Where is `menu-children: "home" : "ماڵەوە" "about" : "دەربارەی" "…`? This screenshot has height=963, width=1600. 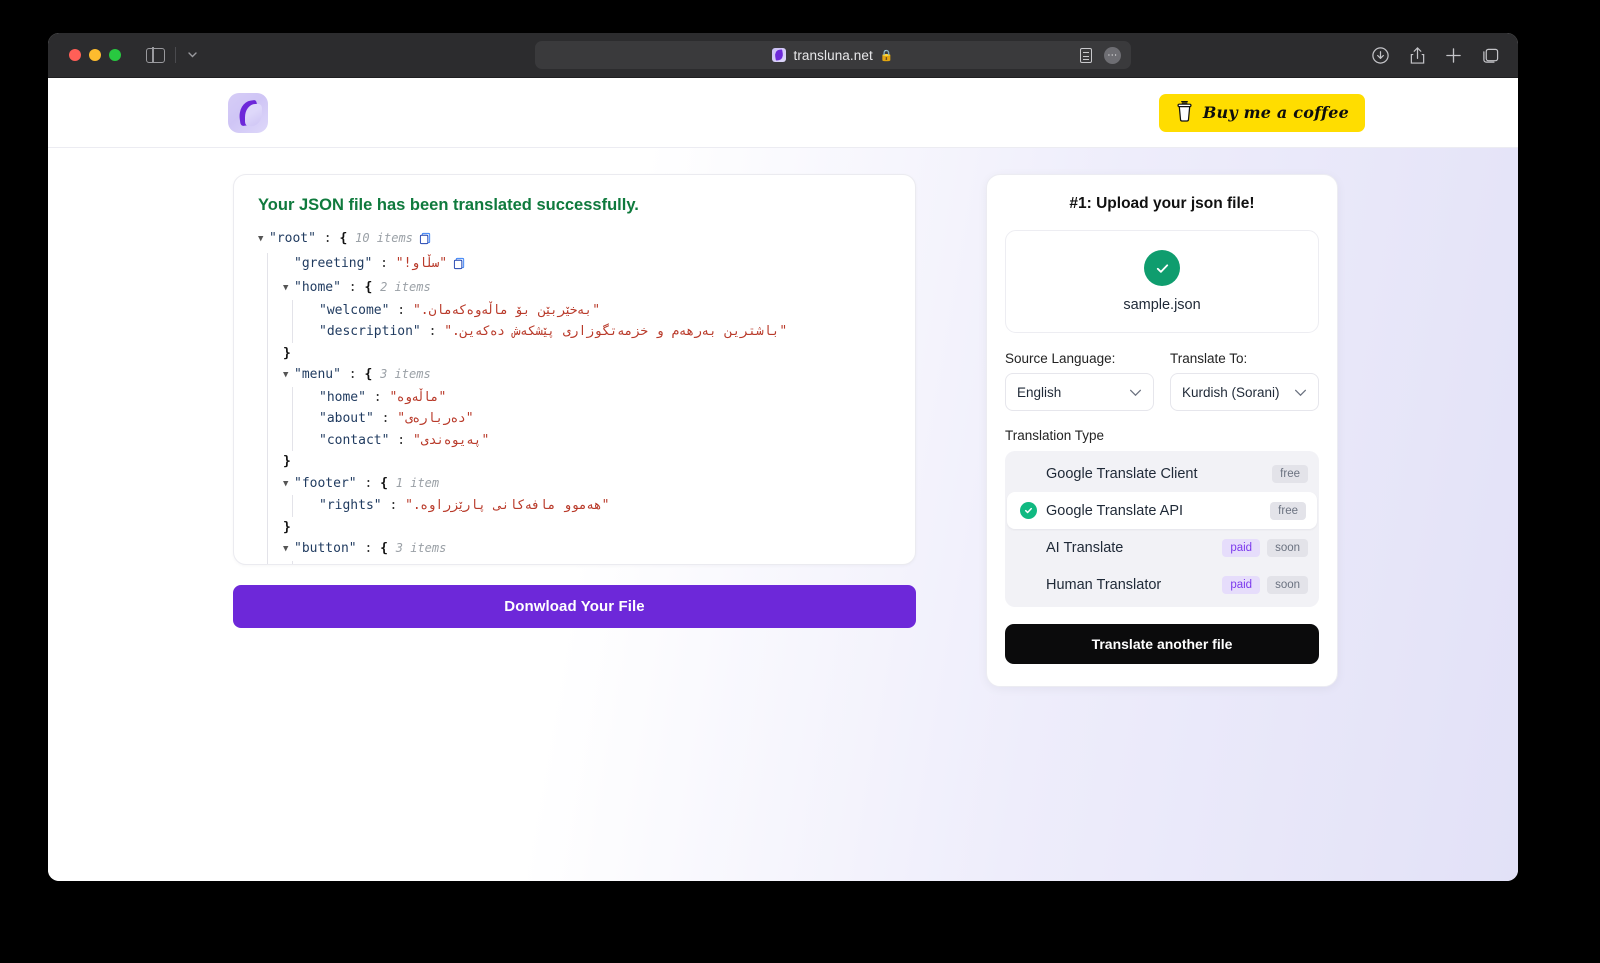 menu-children: "home" : "ماڵەوە" "about" : "دەربارەی" "… is located at coordinates (591, 418).